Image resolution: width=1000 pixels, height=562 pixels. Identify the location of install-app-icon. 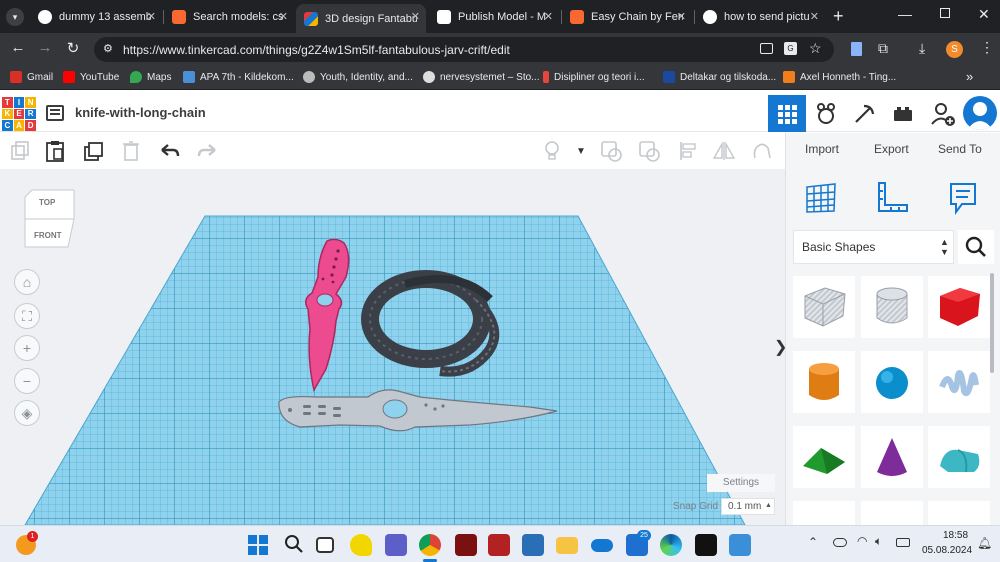
(766, 48).